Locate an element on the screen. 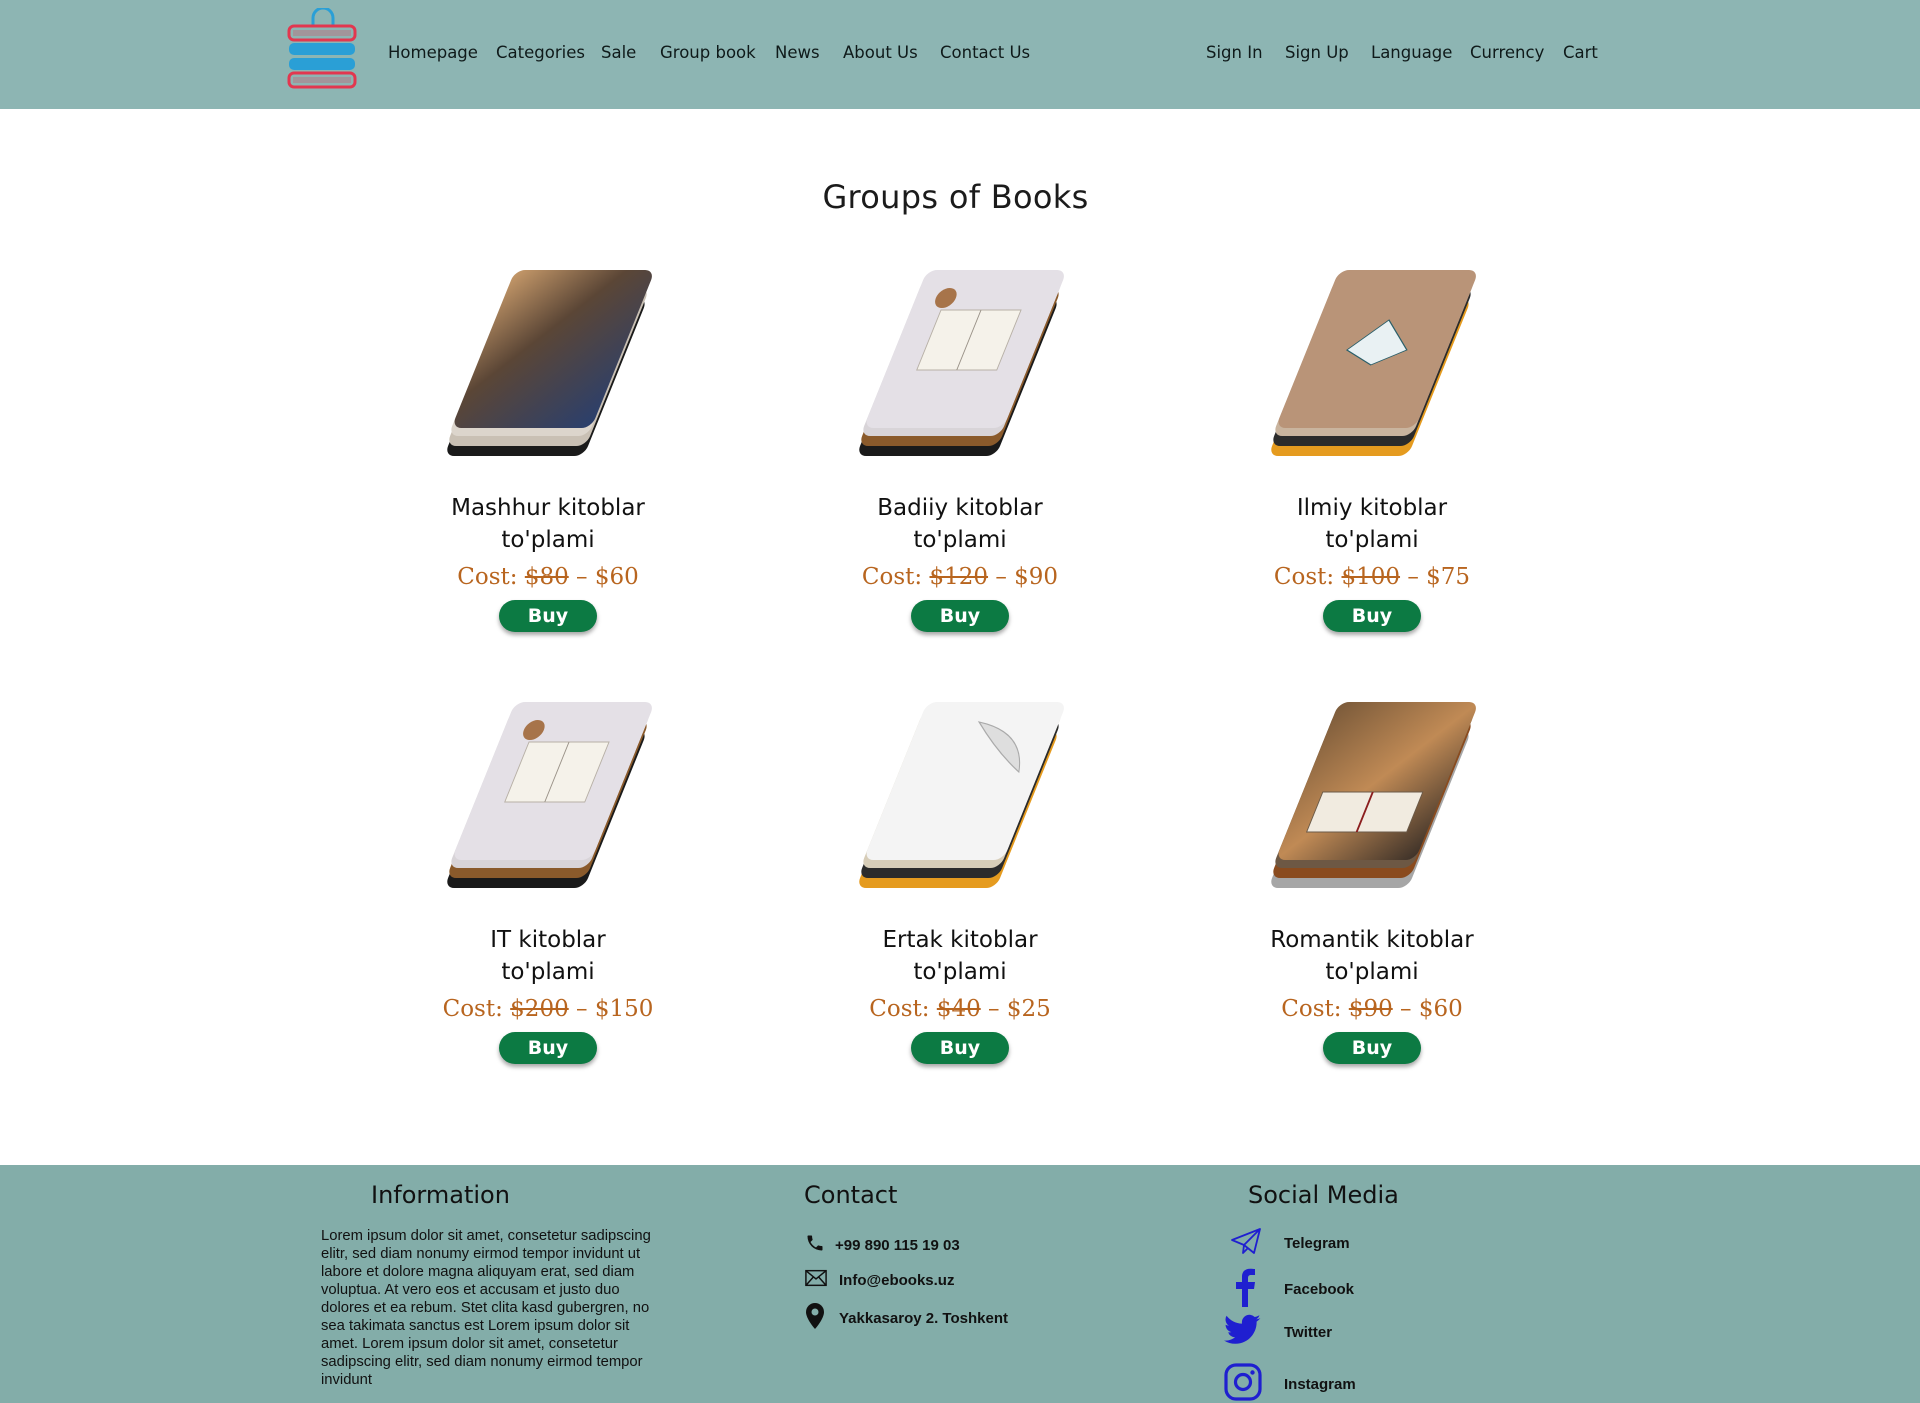 The height and width of the screenshot is (1403, 1920). new-price: $75 is located at coordinates (1448, 577).